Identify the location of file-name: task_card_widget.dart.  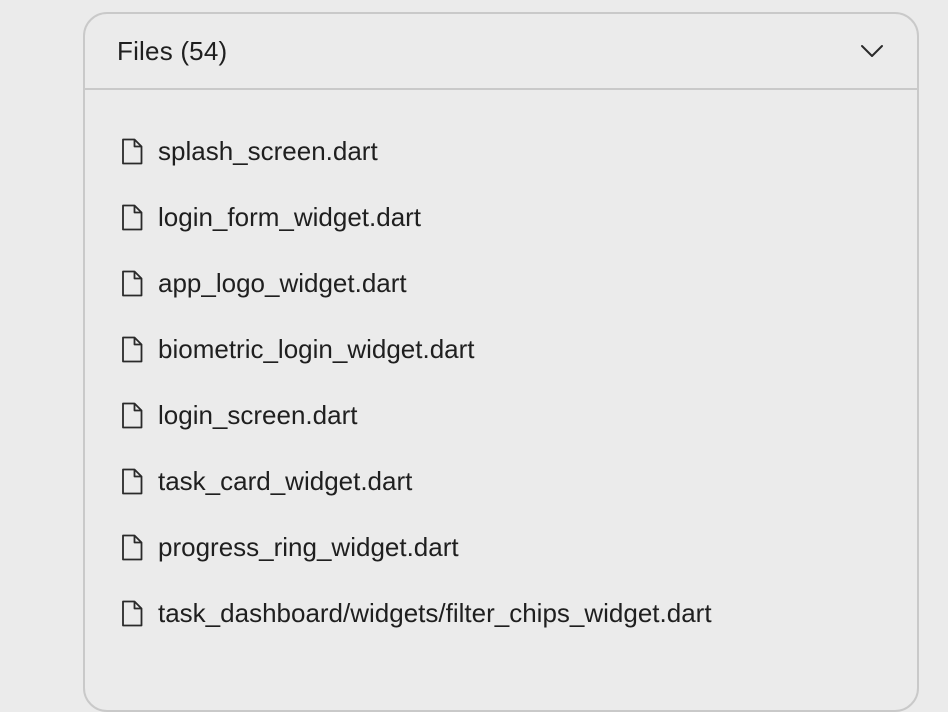
(285, 480).